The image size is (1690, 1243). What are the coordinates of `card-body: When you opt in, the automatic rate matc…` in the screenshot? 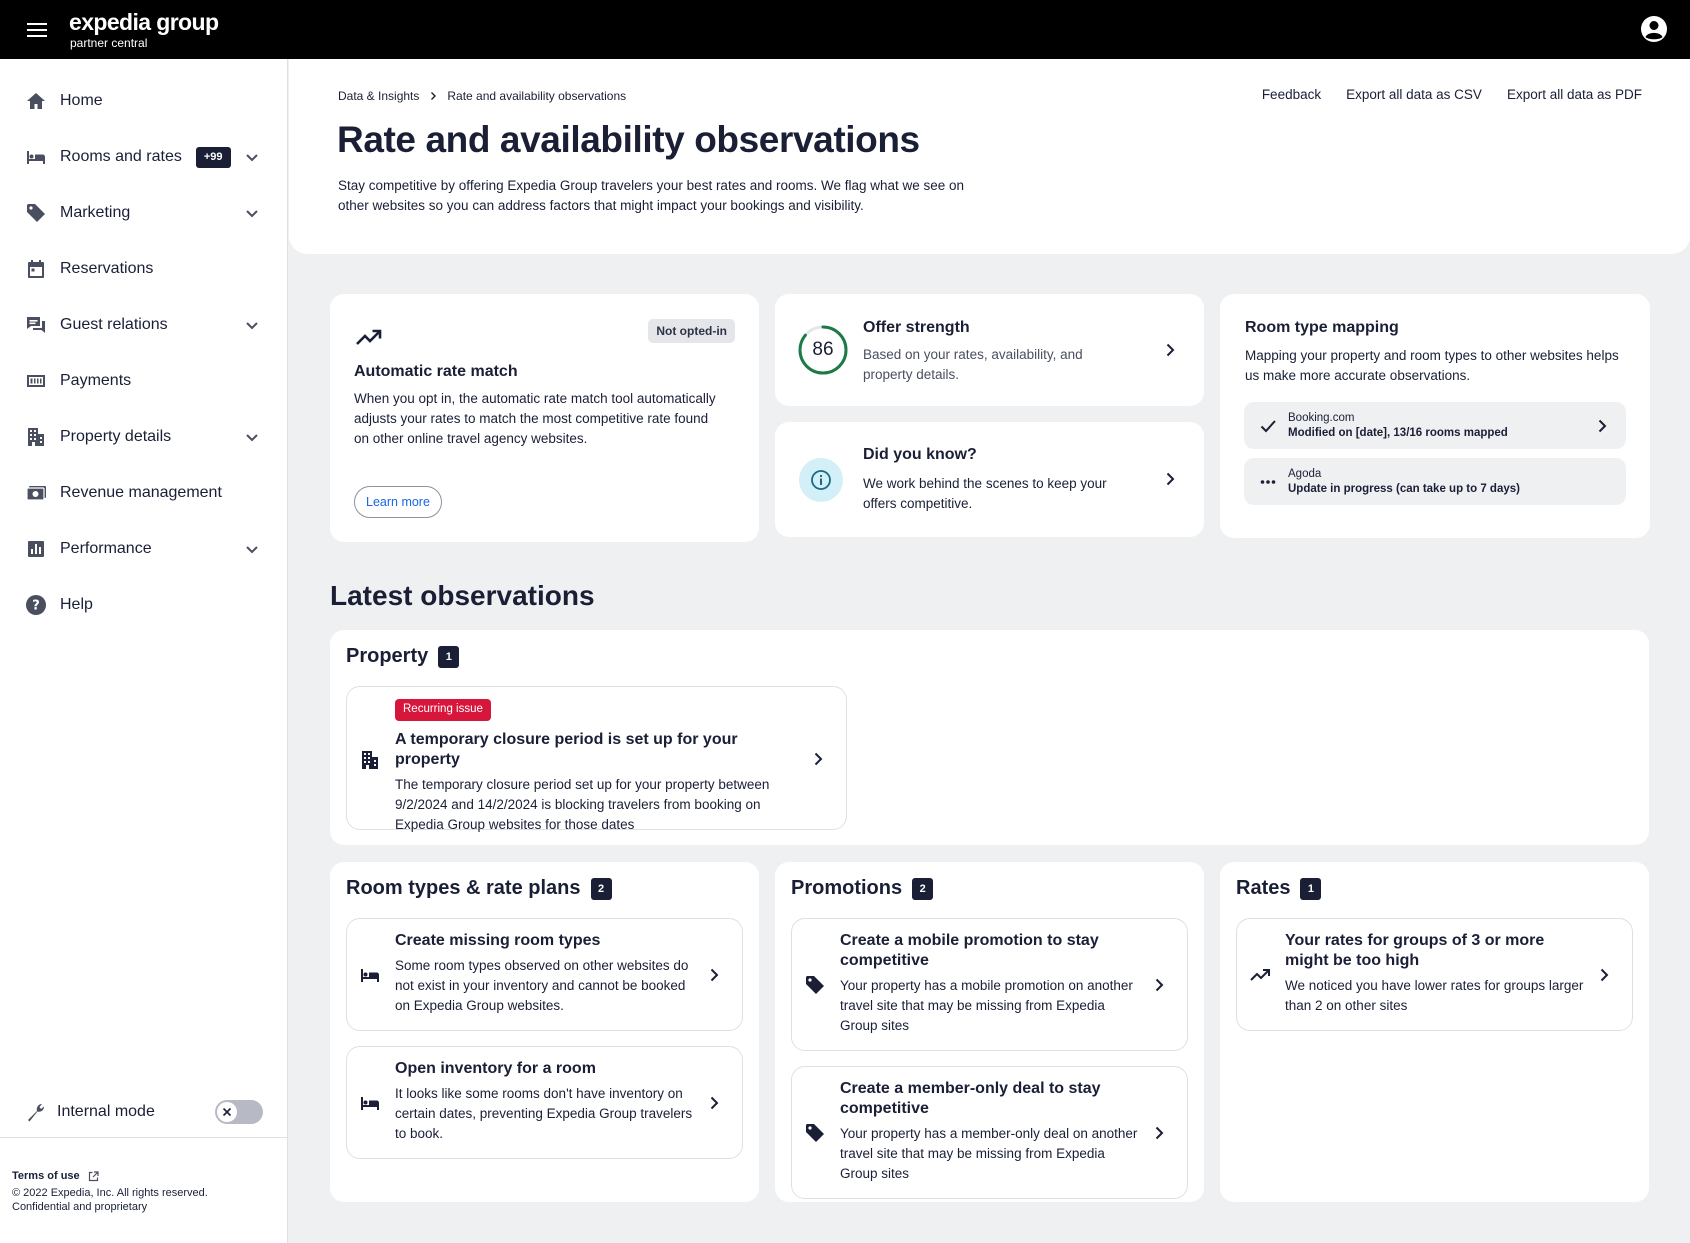 It's located at (535, 418).